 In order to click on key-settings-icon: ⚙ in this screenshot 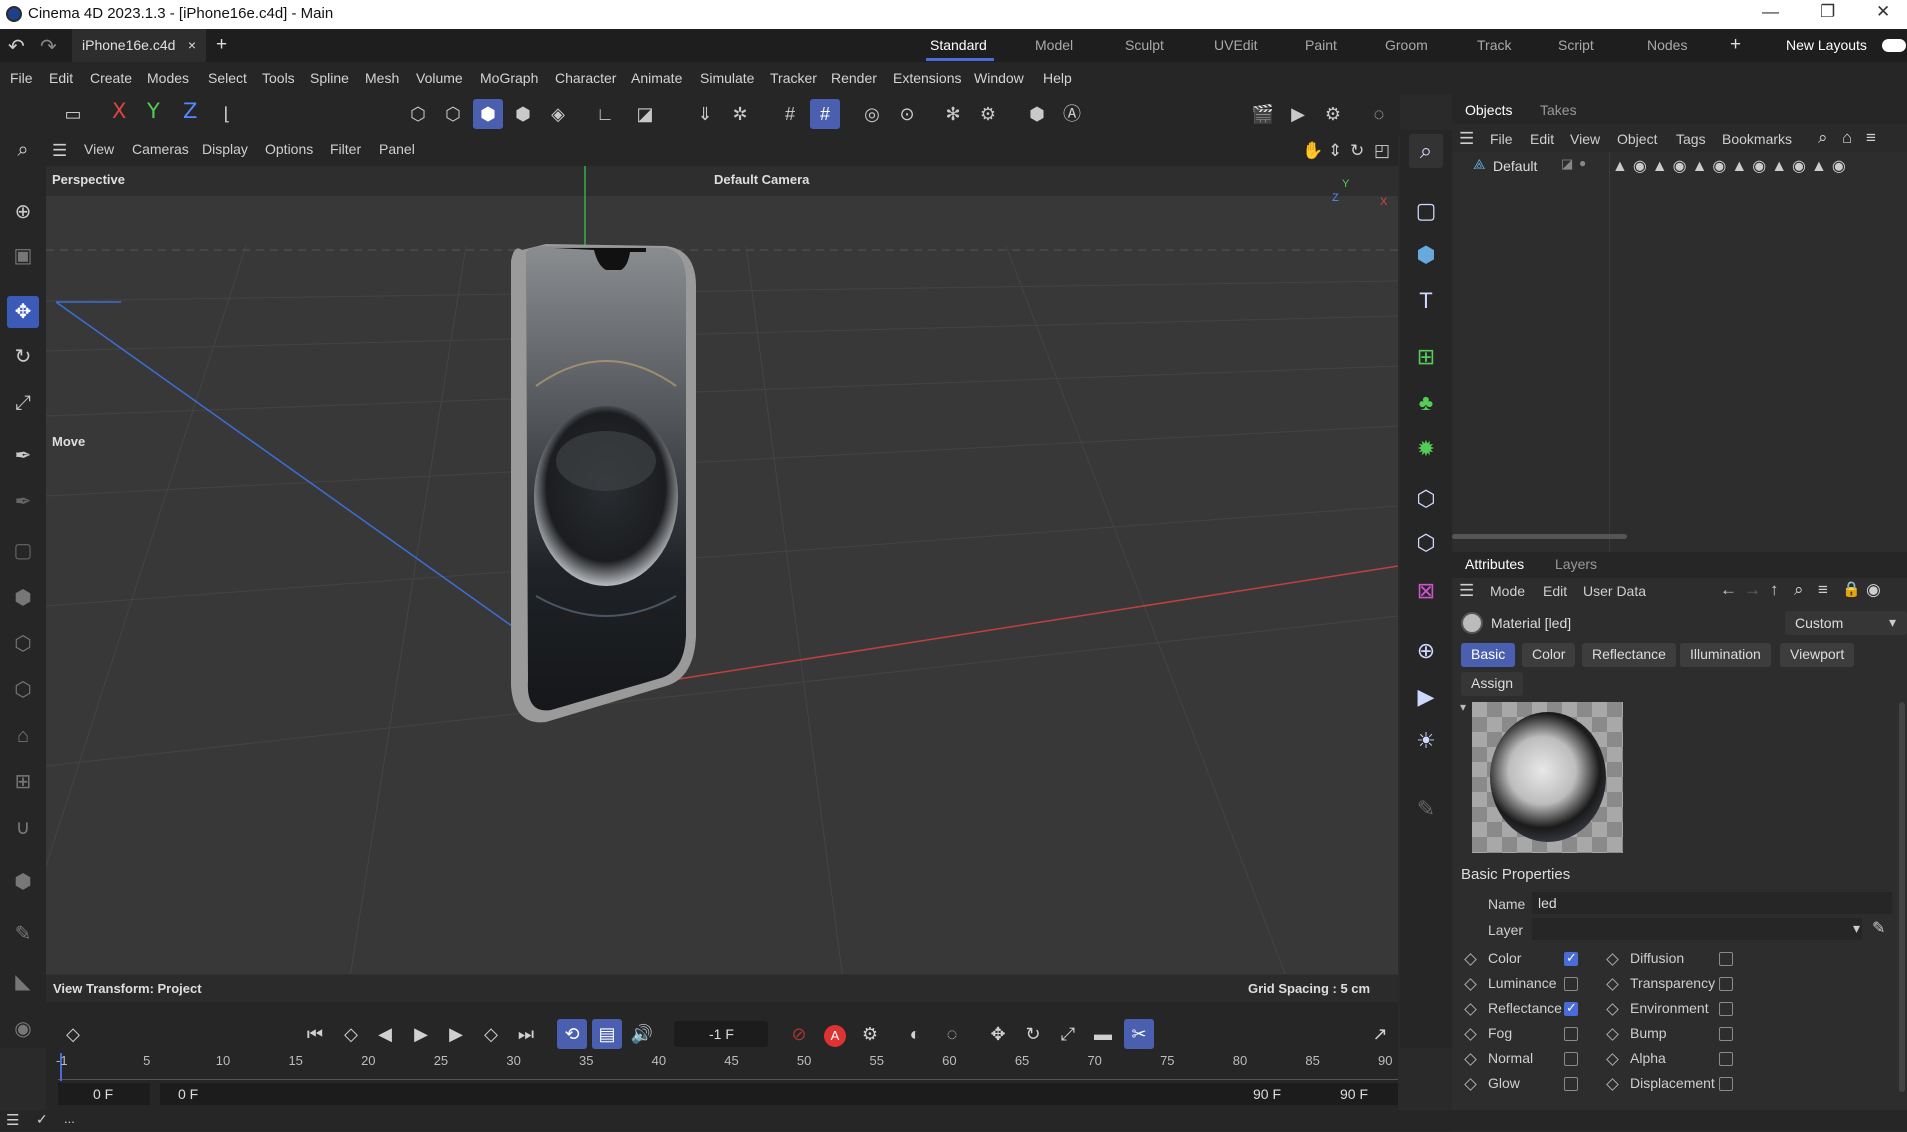, I will do `click(870, 1034)`.